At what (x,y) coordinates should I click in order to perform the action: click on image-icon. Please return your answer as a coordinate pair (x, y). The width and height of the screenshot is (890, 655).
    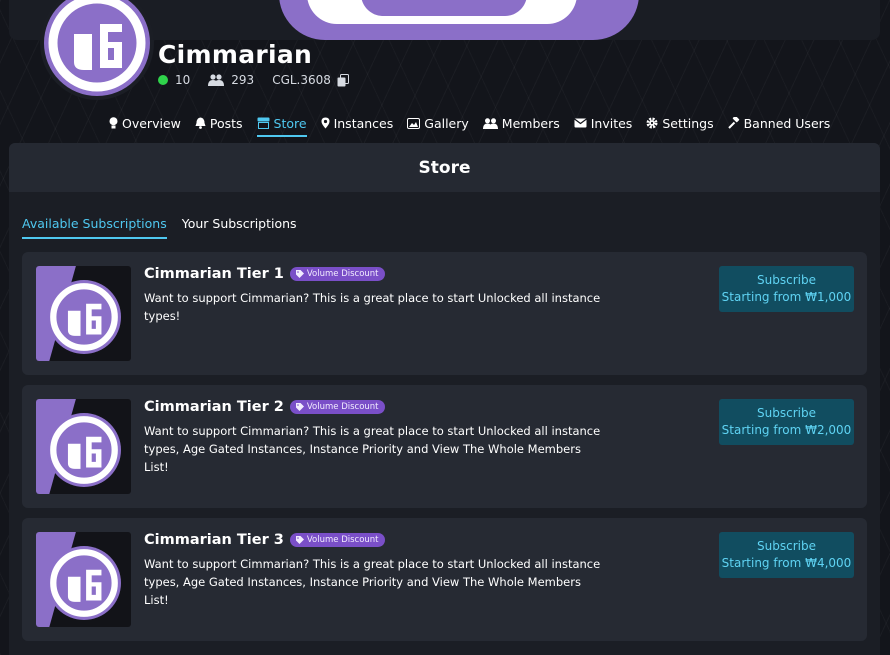
    Looking at the image, I should click on (414, 123).